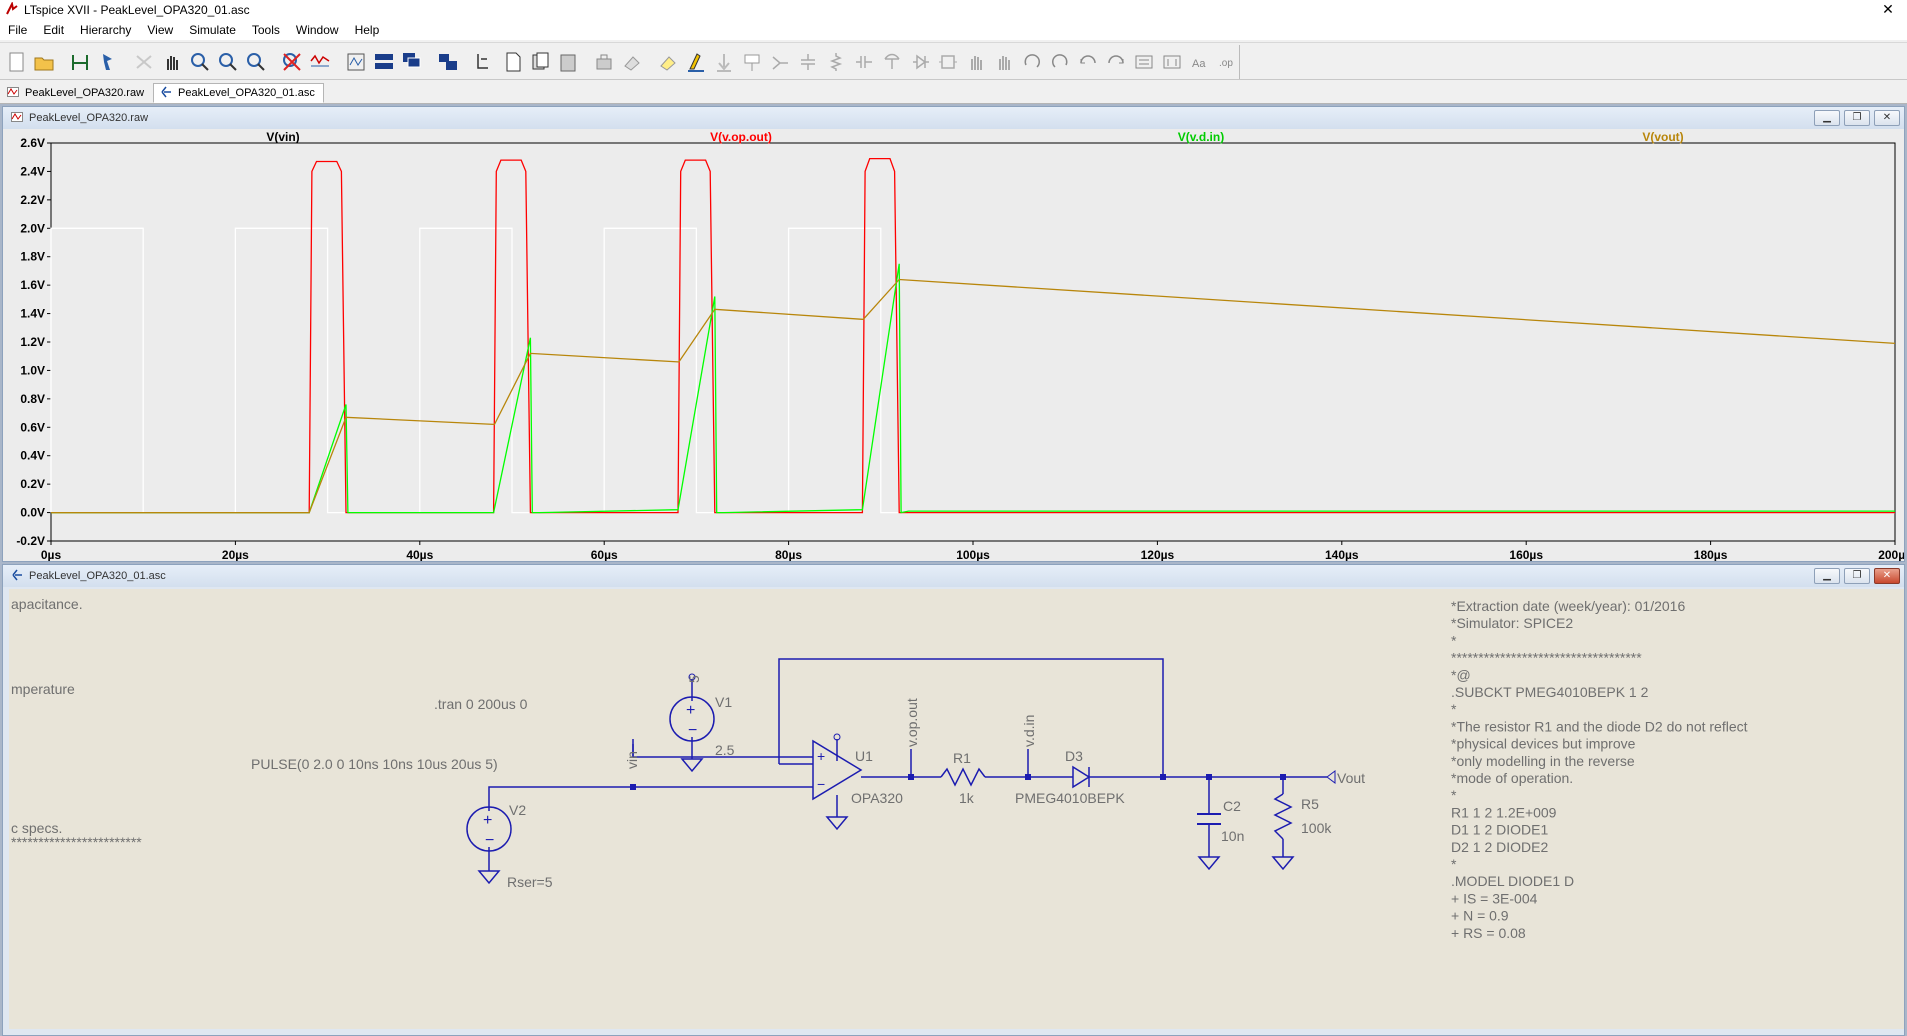 This screenshot has width=1907, height=1036. I want to click on u1-part: OPA320, so click(877, 798).